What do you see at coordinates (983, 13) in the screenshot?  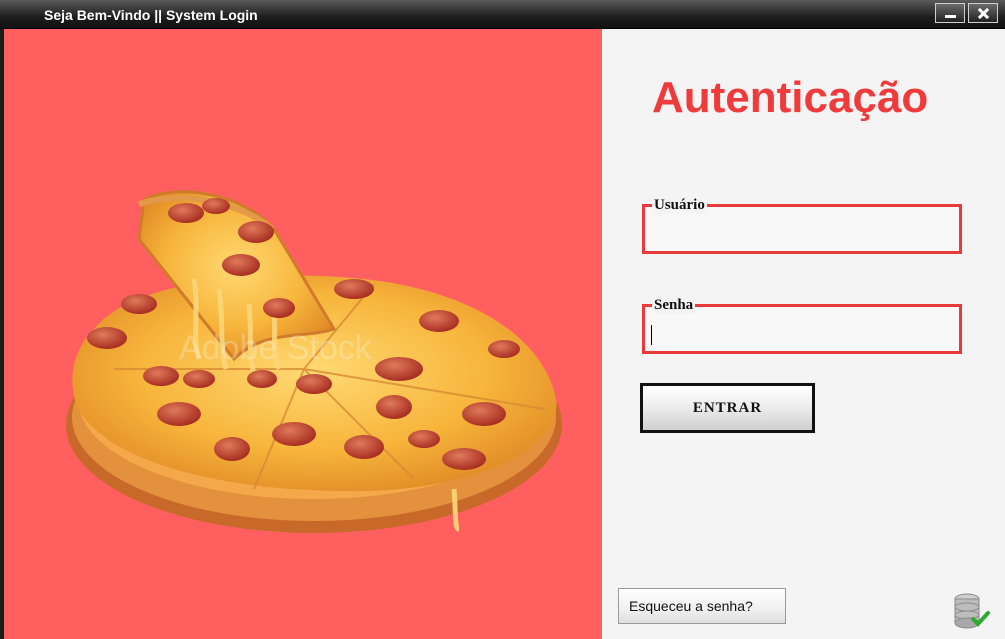 I see `close-icon` at bounding box center [983, 13].